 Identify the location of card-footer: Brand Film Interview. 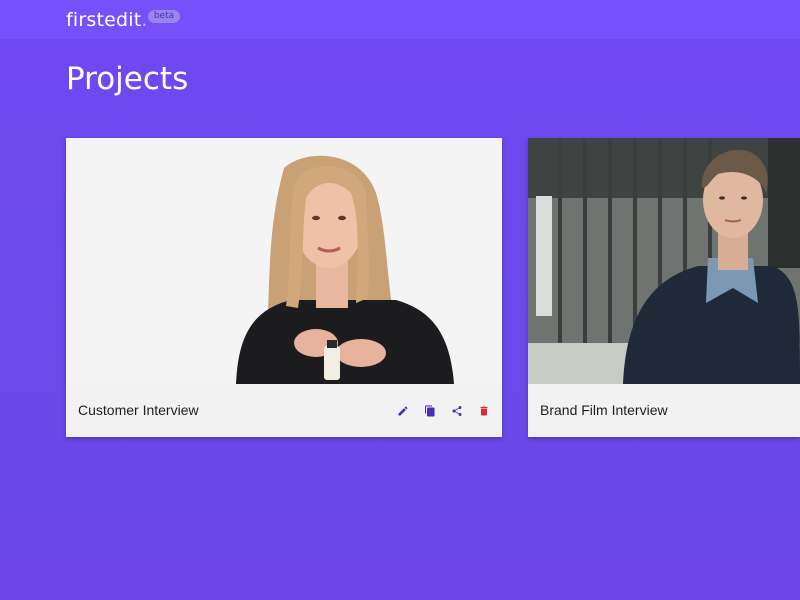
(664, 410).